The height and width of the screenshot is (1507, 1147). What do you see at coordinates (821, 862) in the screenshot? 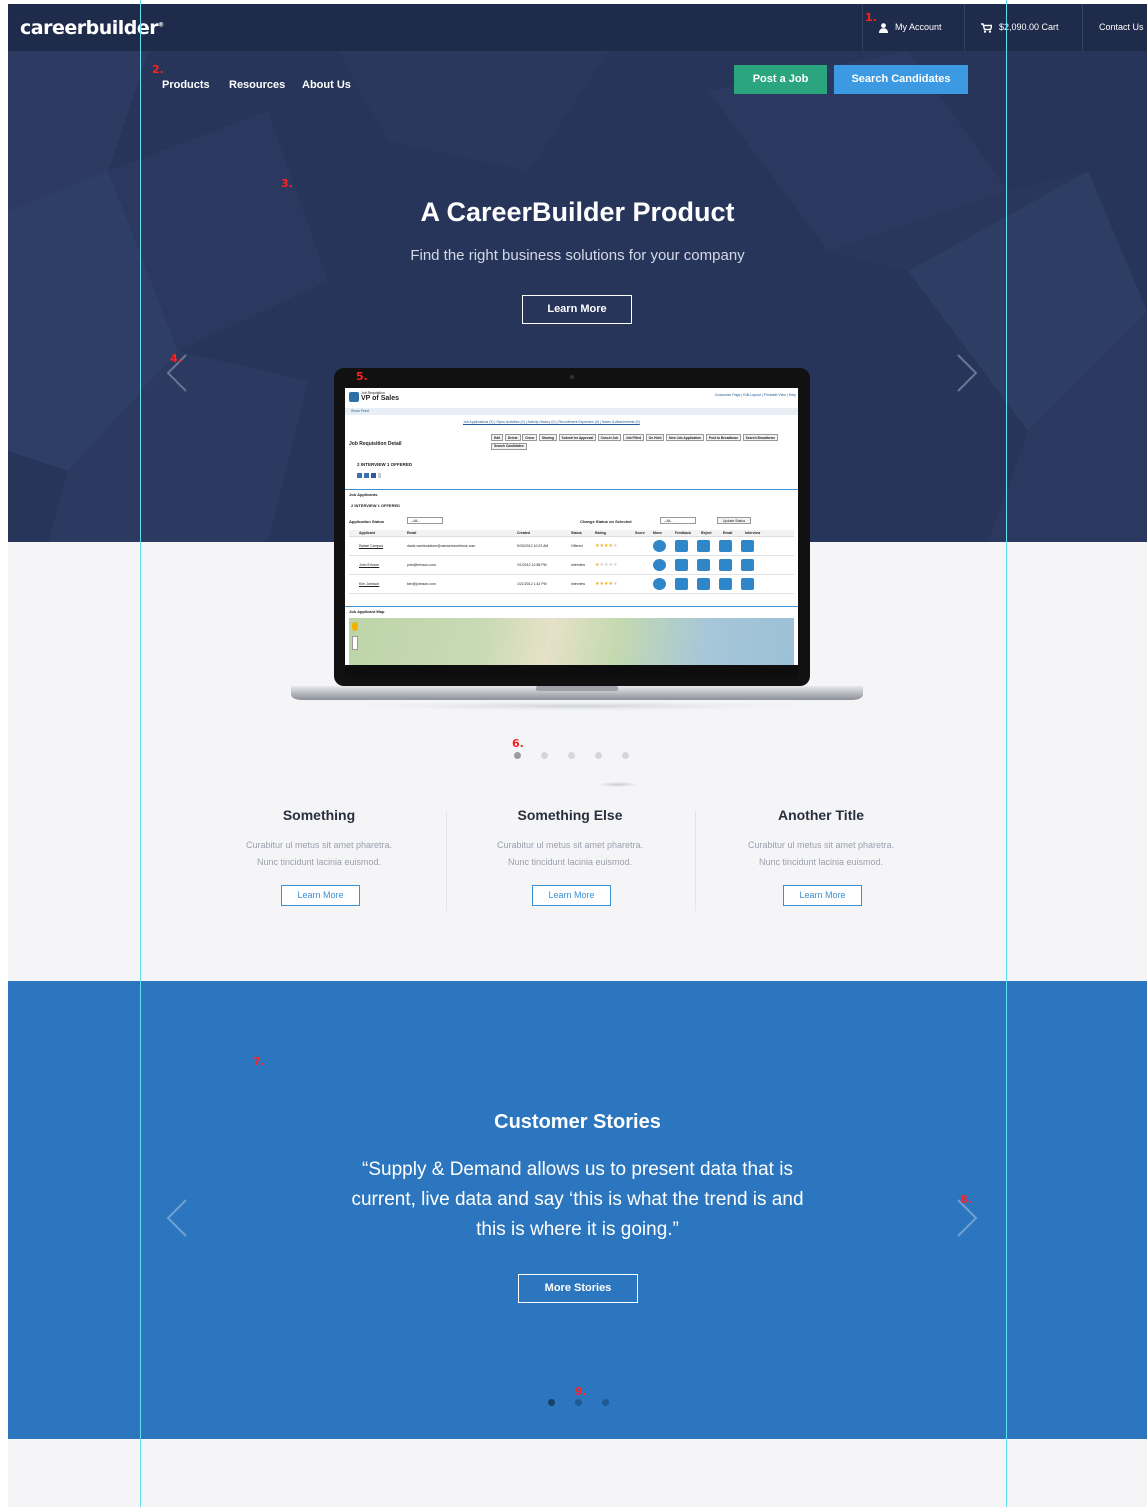
I see `feature-text-line: Nunc tincidunt lacinia euismod.` at bounding box center [821, 862].